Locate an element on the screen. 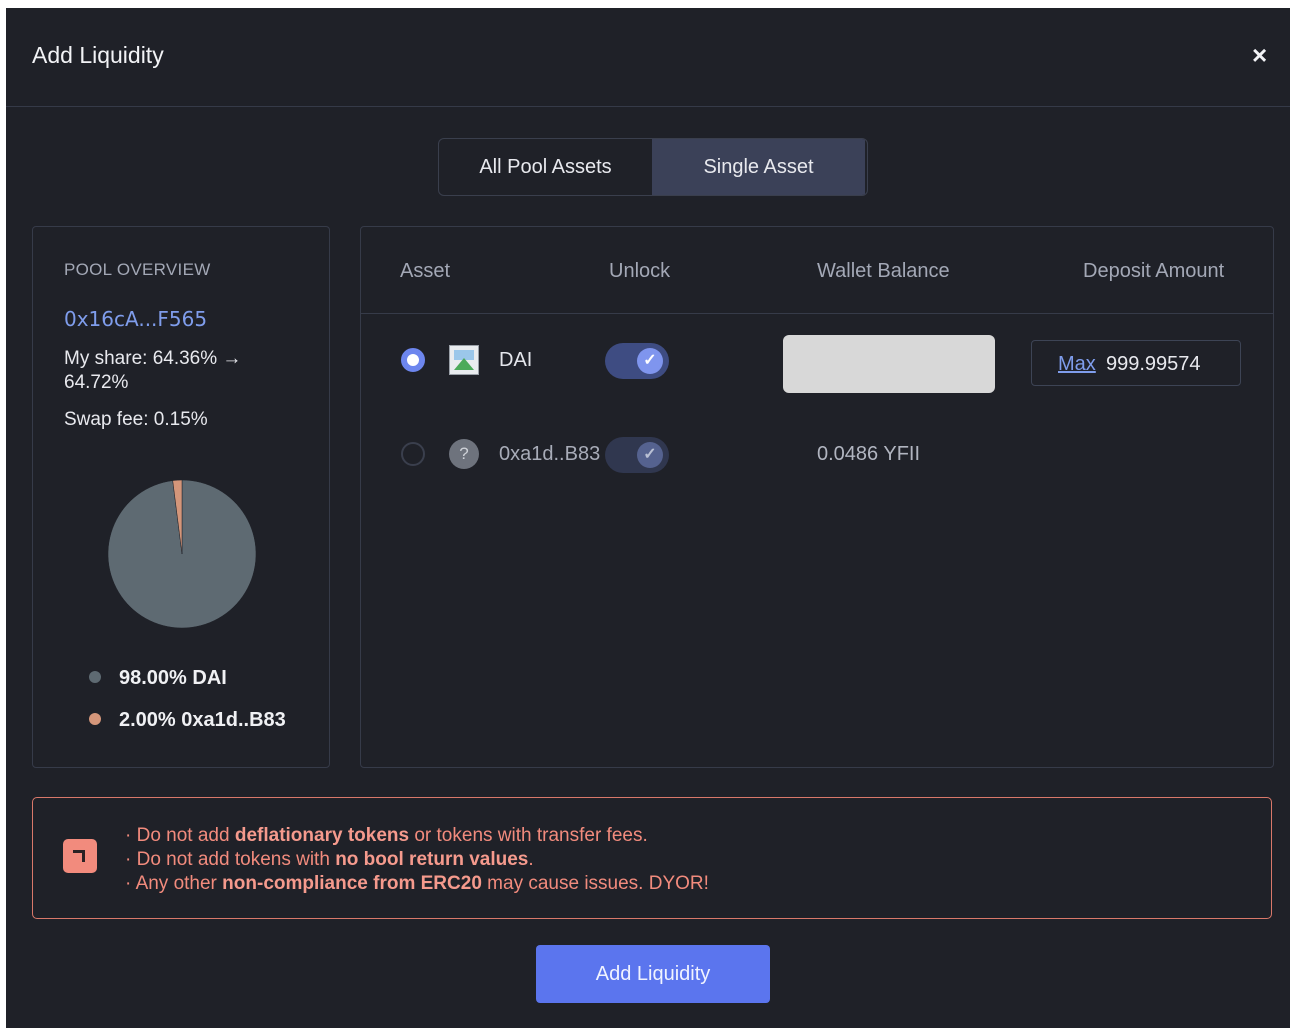  header-asset: Asset is located at coordinates (425, 271).